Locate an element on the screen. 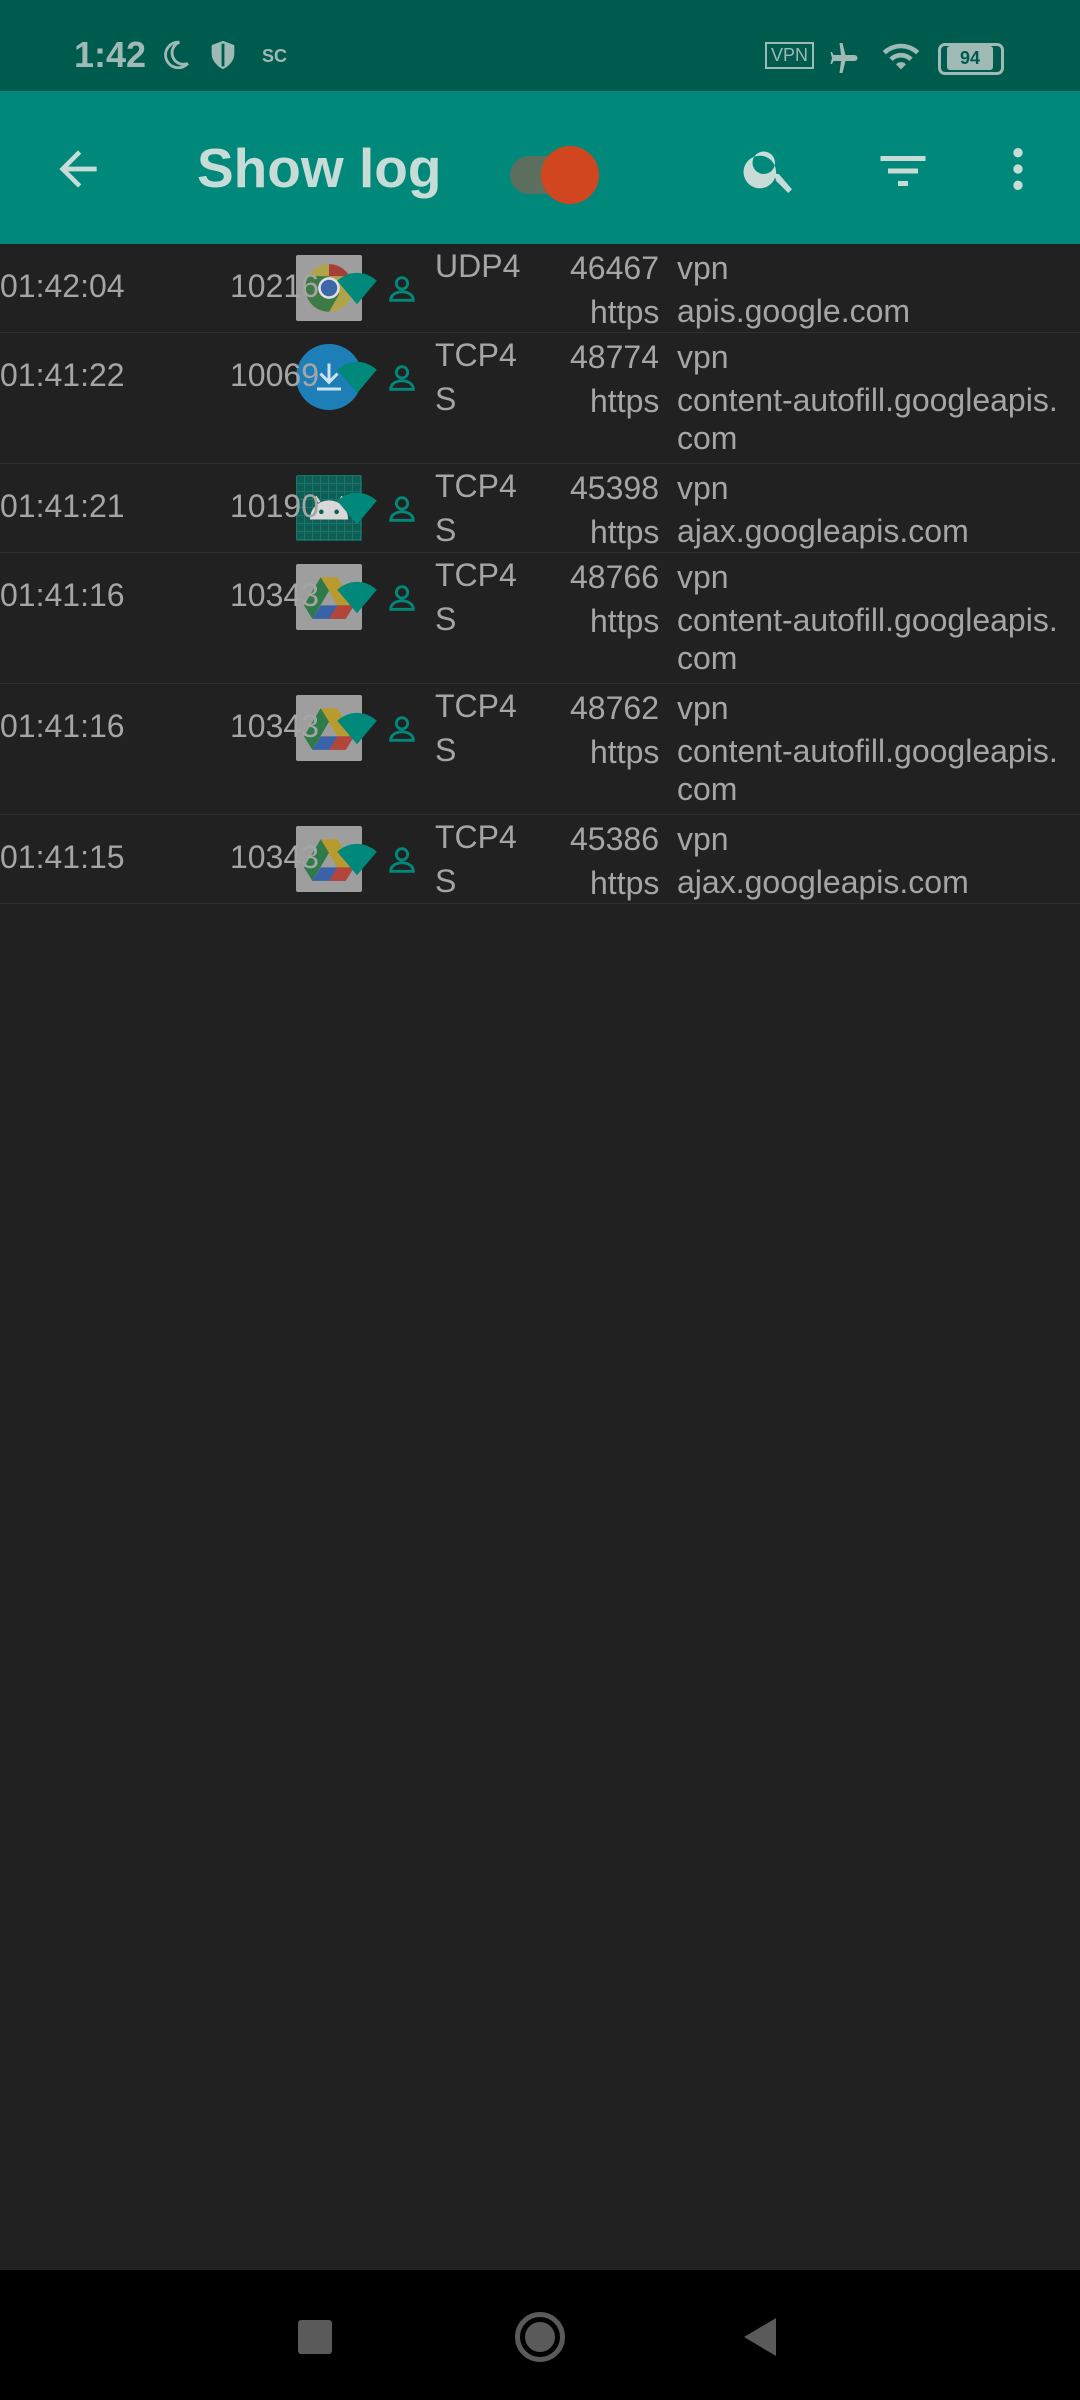 This screenshot has width=1080, height=2400. log-port: 46467 is located at coordinates (614, 268).